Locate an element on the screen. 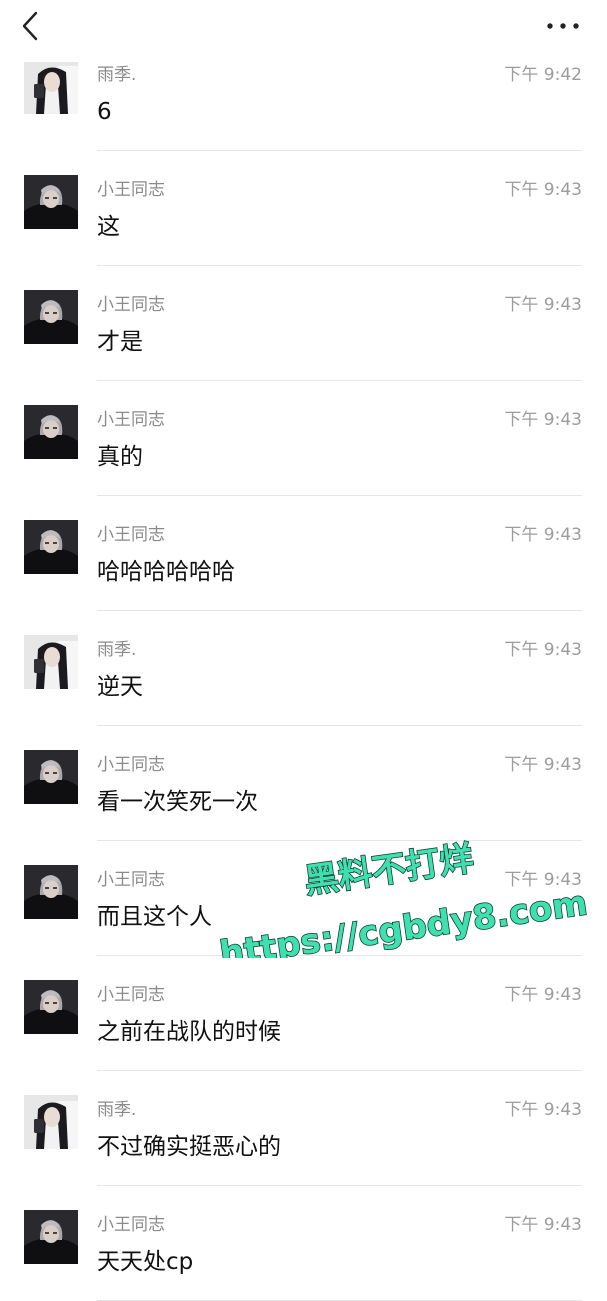 The height and width of the screenshot is (1301, 607). message-text: 看一次笑死一次 is located at coordinates (177, 802).